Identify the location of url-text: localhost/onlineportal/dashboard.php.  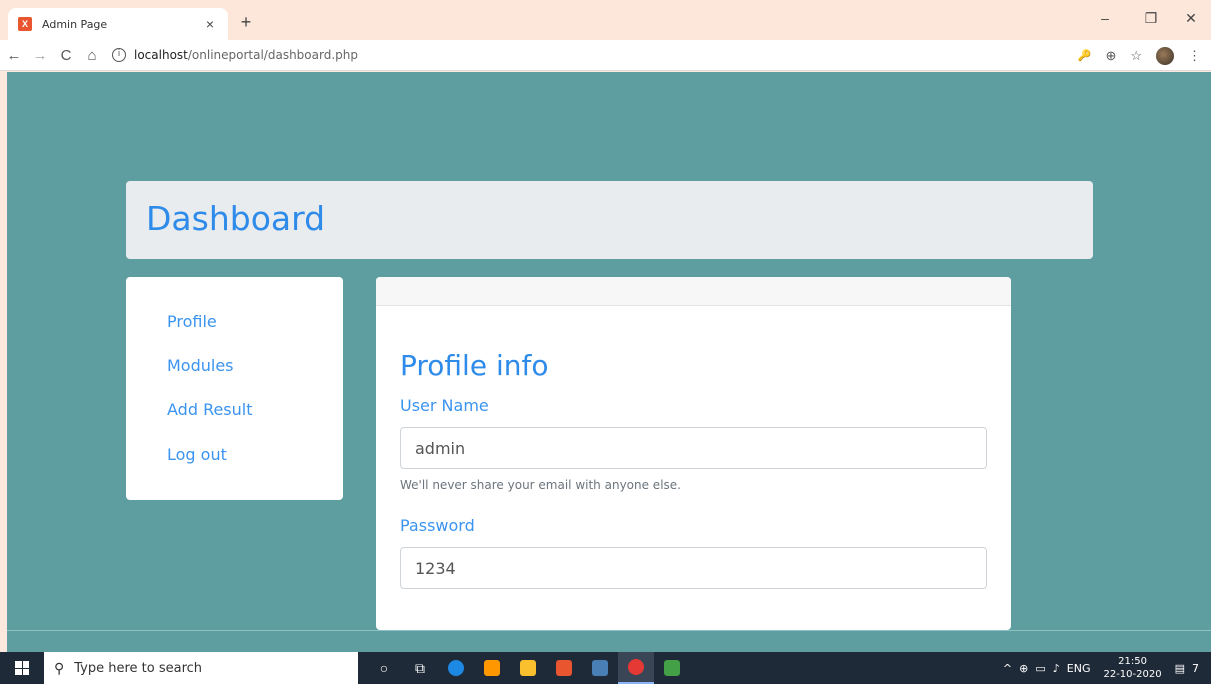
(246, 55).